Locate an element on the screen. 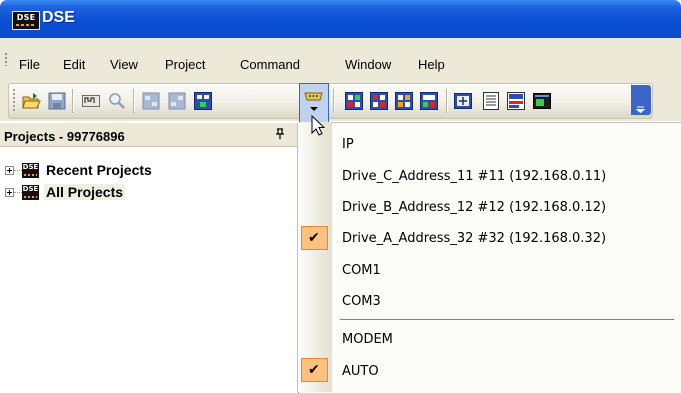 The height and width of the screenshot is (393, 681). menu-item-drive-a: Drive_A_Address_32 #32 (192.168.0.32) is located at coordinates (506, 238).